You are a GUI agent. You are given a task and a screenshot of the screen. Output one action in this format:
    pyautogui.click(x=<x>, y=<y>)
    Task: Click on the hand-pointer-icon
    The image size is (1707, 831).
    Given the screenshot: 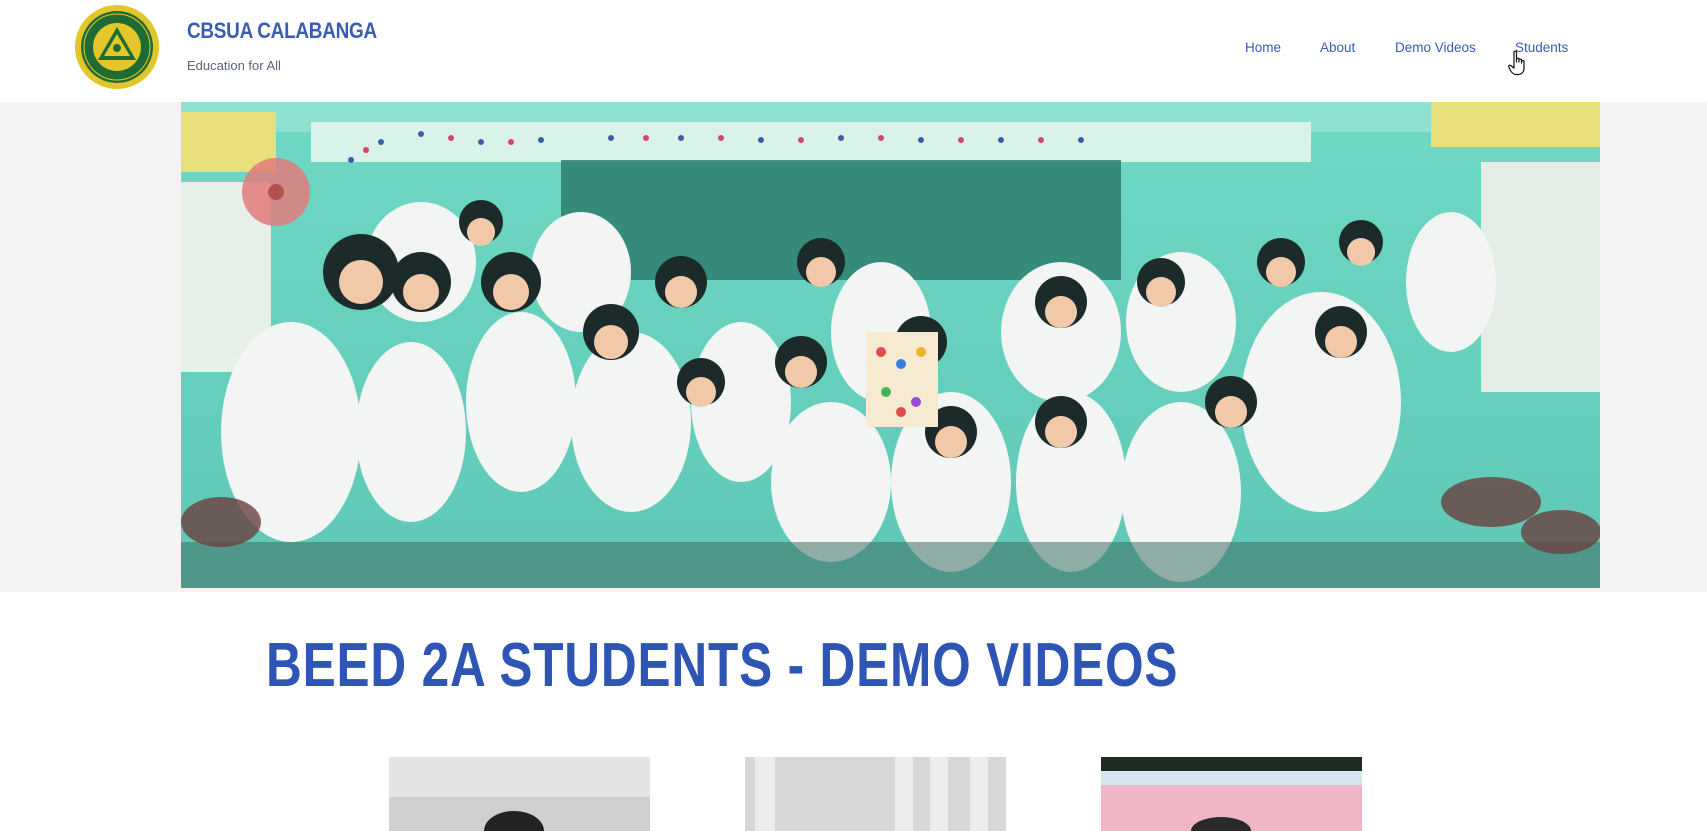 What is the action you would take?
    pyautogui.click(x=1516, y=63)
    